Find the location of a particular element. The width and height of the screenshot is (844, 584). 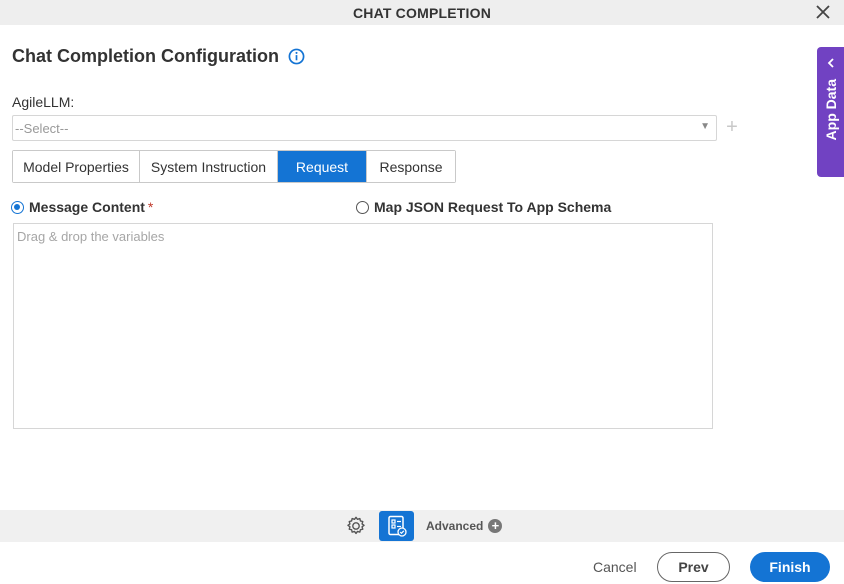

agilellm-label: AgileLLM: is located at coordinates (43, 102).